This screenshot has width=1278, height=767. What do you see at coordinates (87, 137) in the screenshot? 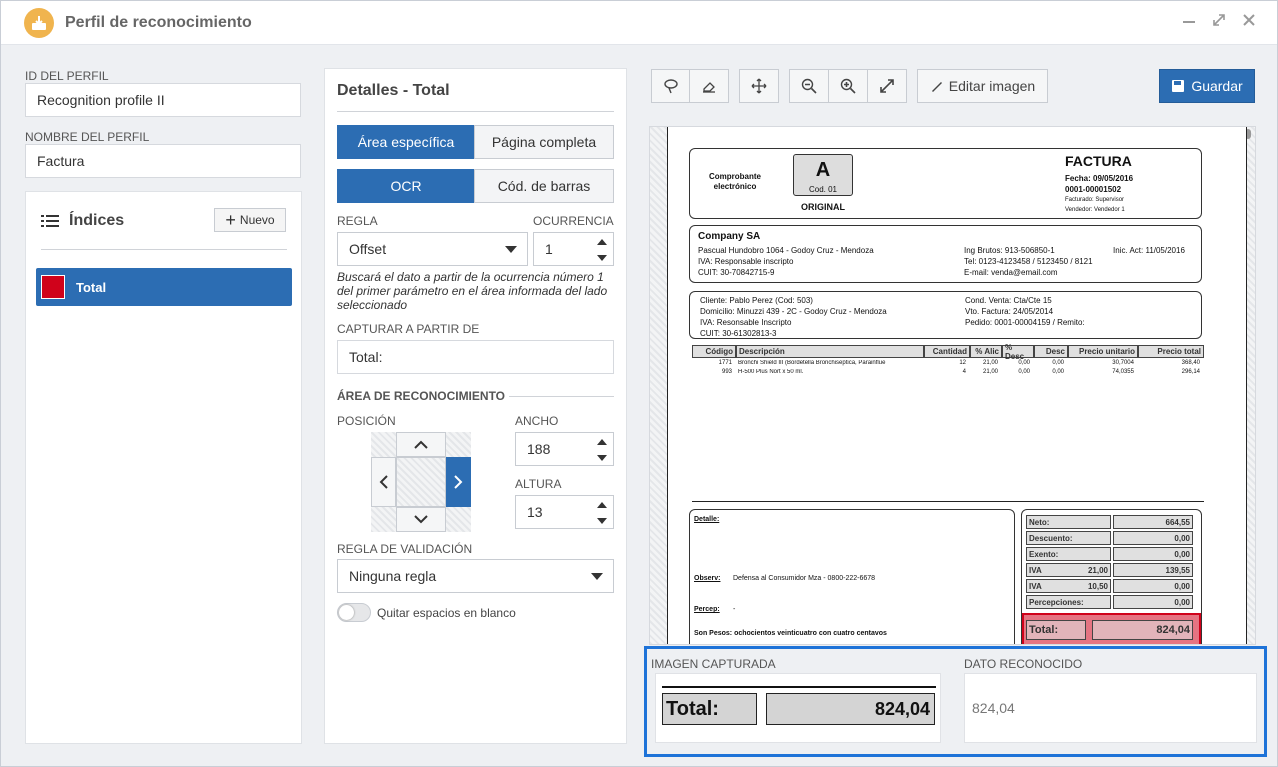
I see `profile-name-label: NOMBRE DEL PERFIL` at bounding box center [87, 137].